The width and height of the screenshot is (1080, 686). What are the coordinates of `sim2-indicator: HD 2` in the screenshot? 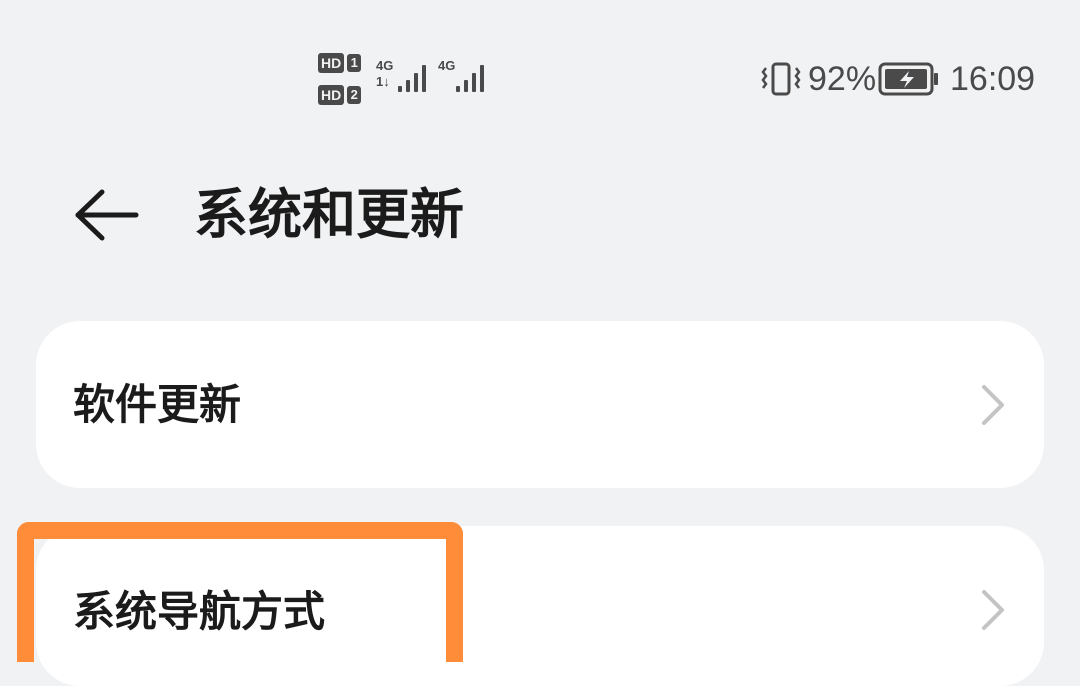 It's located at (343, 95).